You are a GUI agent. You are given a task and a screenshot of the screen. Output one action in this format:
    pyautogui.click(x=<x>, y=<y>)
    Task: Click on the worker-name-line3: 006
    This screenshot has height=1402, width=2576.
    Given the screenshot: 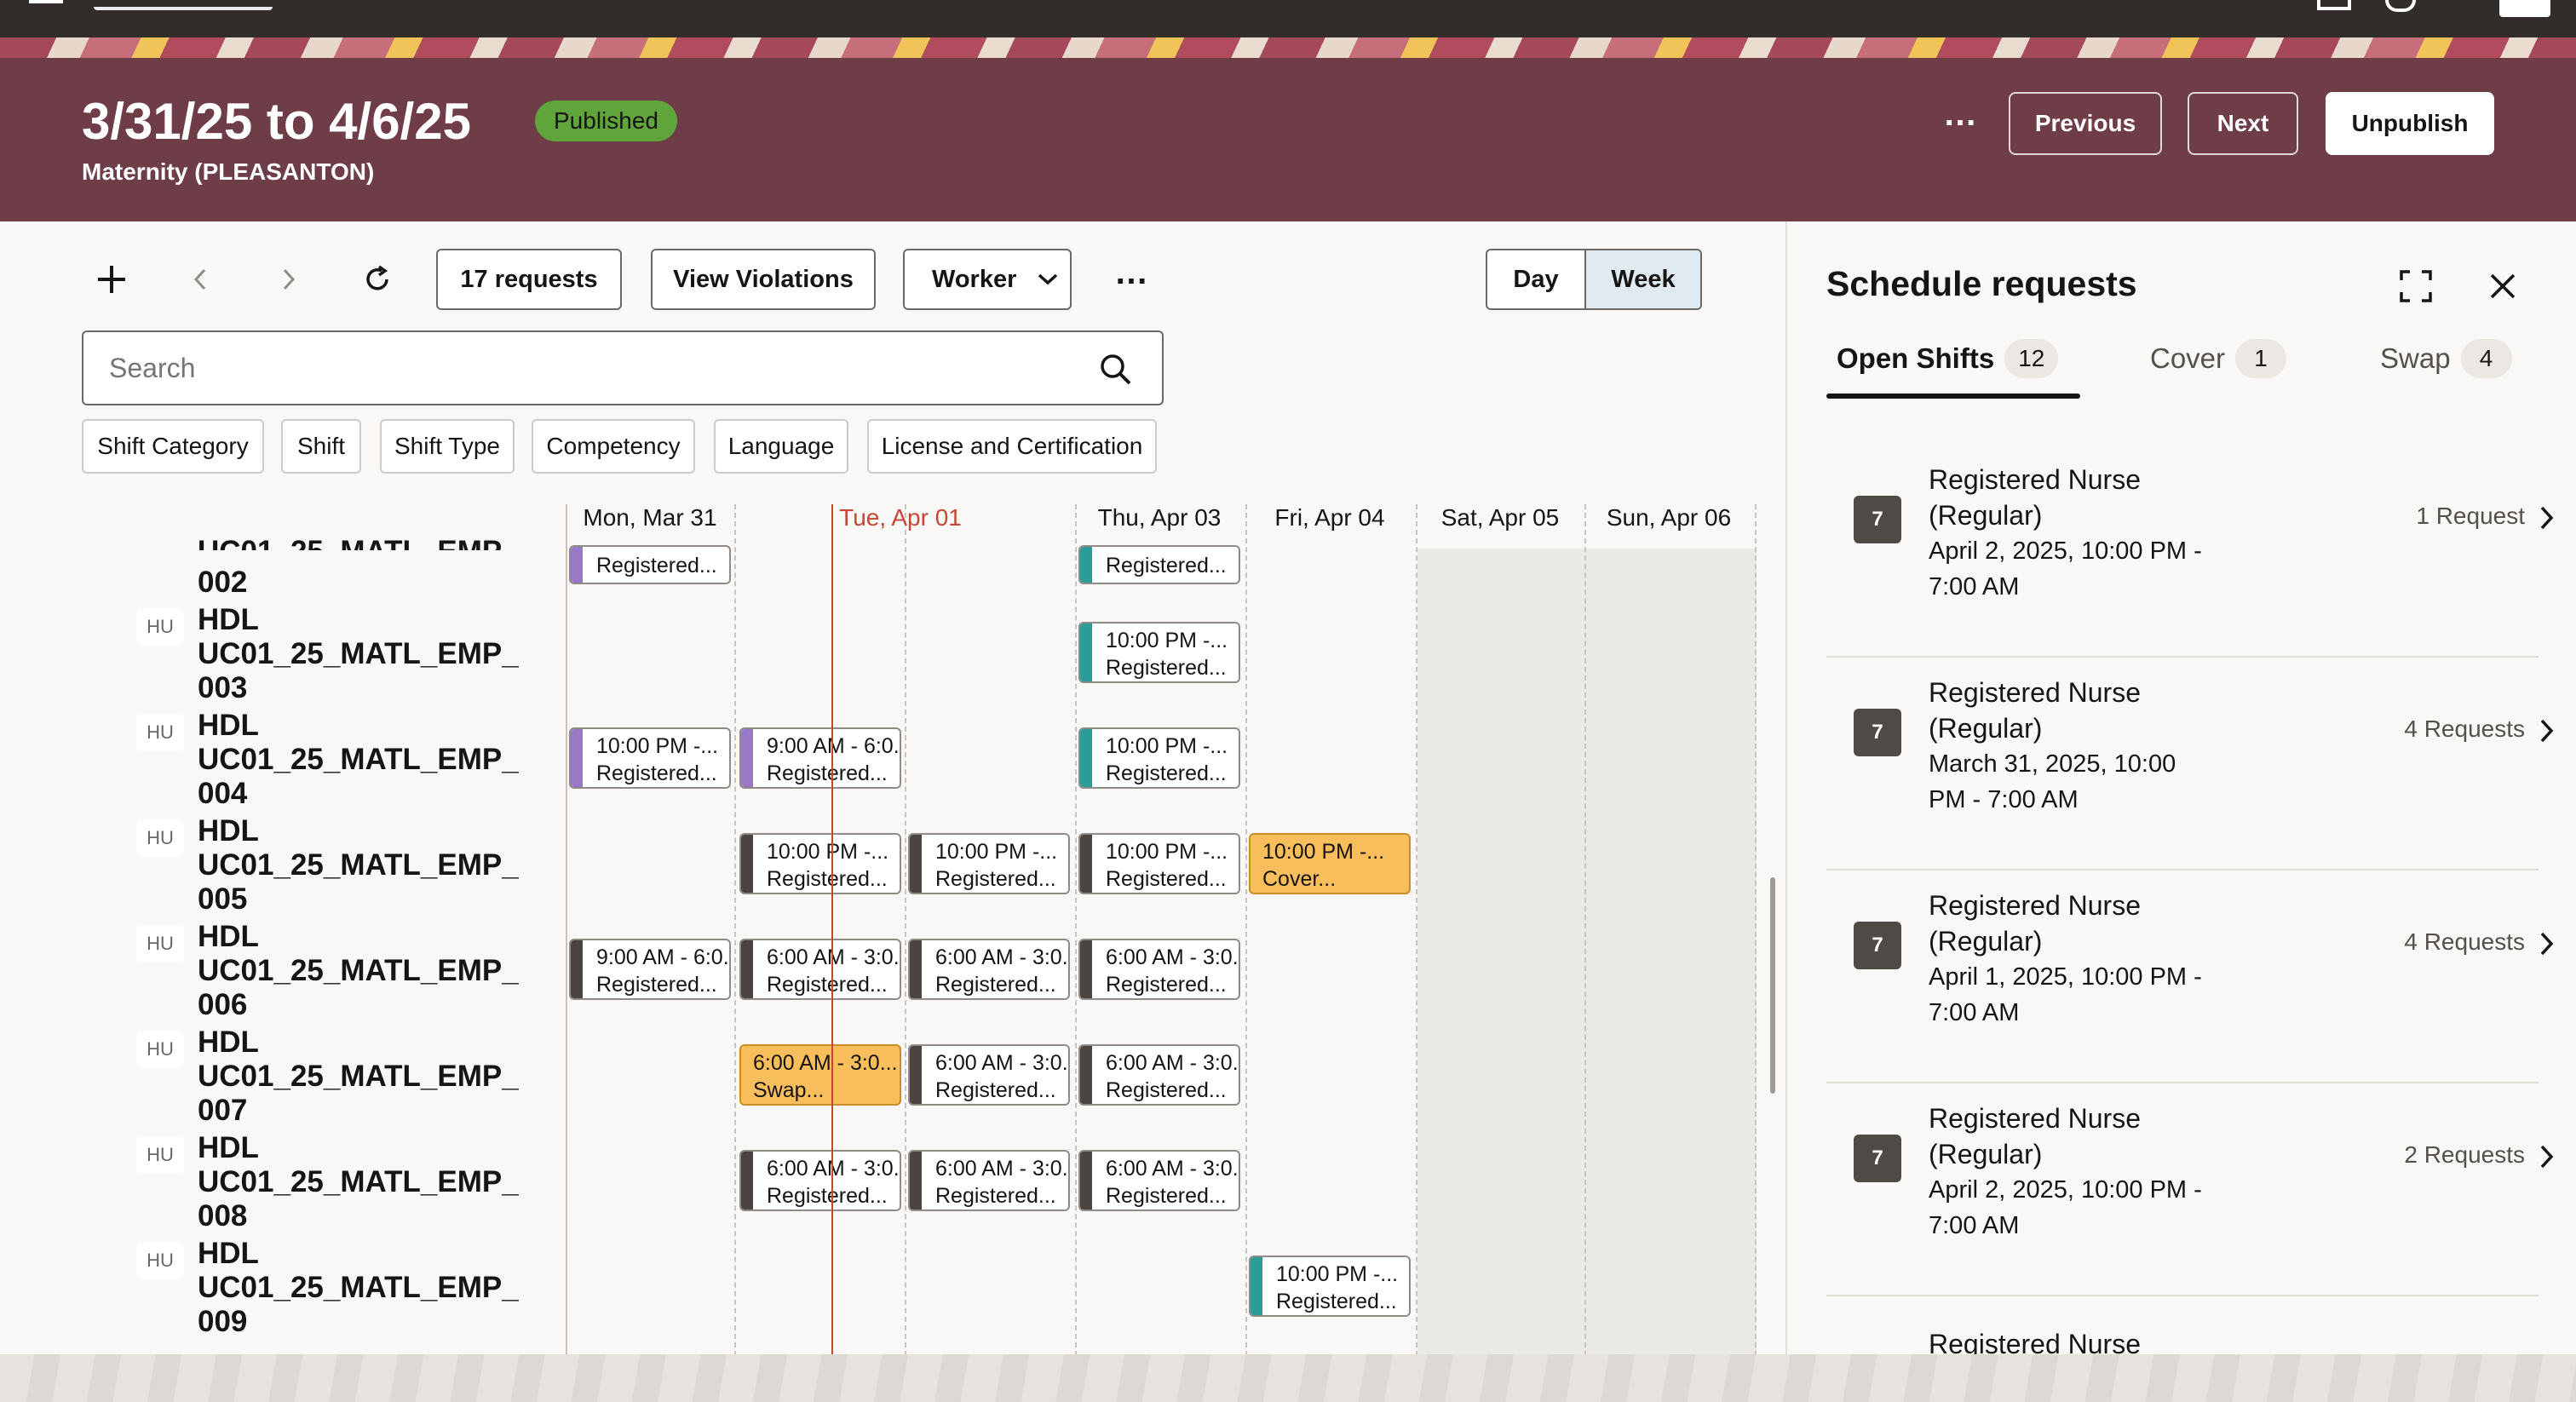 What is the action you would take?
    pyautogui.click(x=223, y=1005)
    